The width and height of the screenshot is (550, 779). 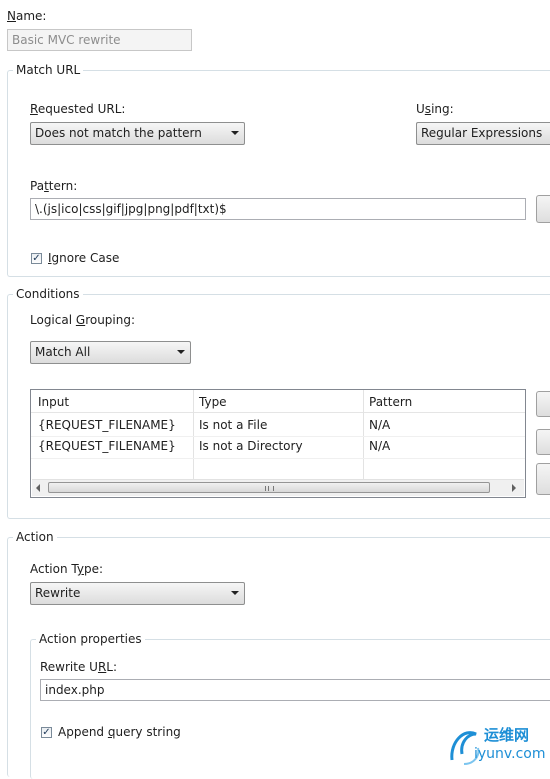 I want to click on watermark-cn: 运维网, so click(x=507, y=735).